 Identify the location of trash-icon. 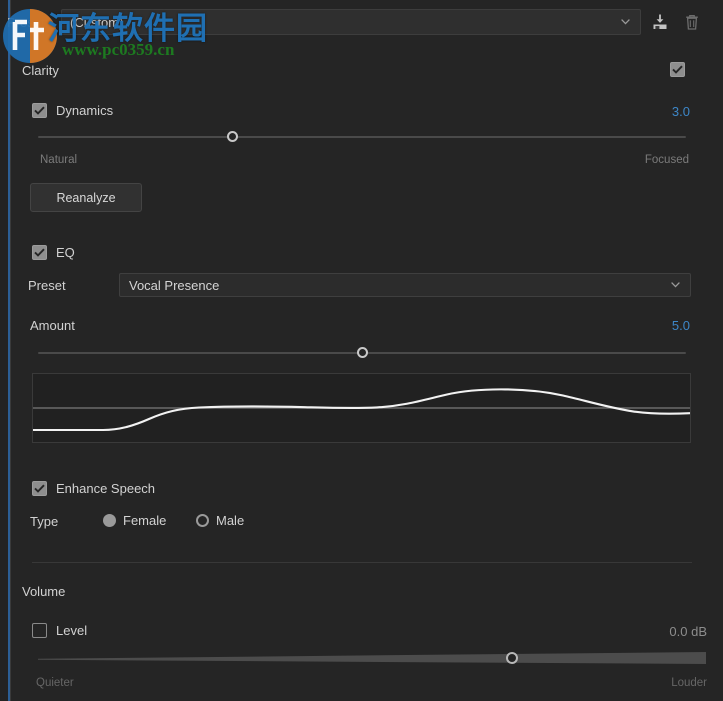
(692, 22).